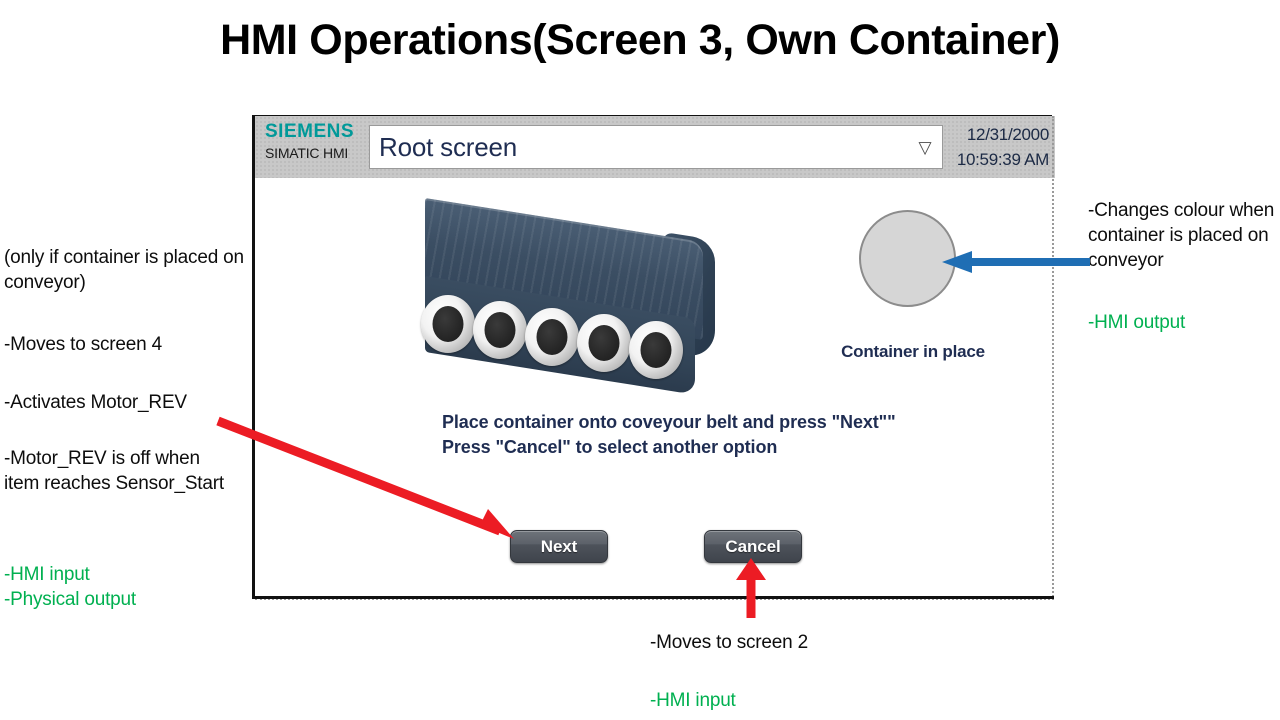 This screenshot has width=1280, height=720. I want to click on annotation-right-tags: -HMI output, so click(1137, 322).